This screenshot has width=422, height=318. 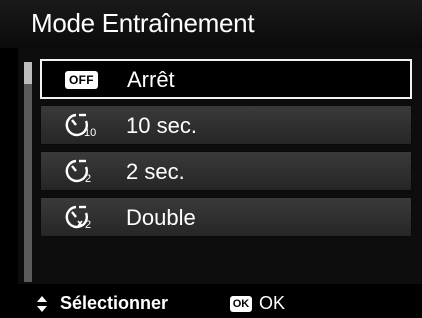 What do you see at coordinates (226, 171) in the screenshot?
I see `menu-item-2-sec: 2 2 sec.` at bounding box center [226, 171].